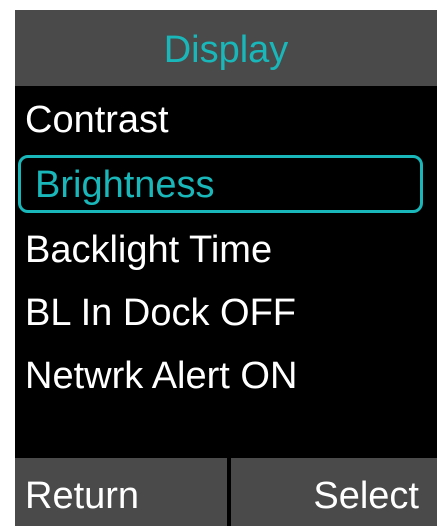 The width and height of the screenshot is (445, 526). What do you see at coordinates (226, 492) in the screenshot?
I see `softkey-bar: Return Select` at bounding box center [226, 492].